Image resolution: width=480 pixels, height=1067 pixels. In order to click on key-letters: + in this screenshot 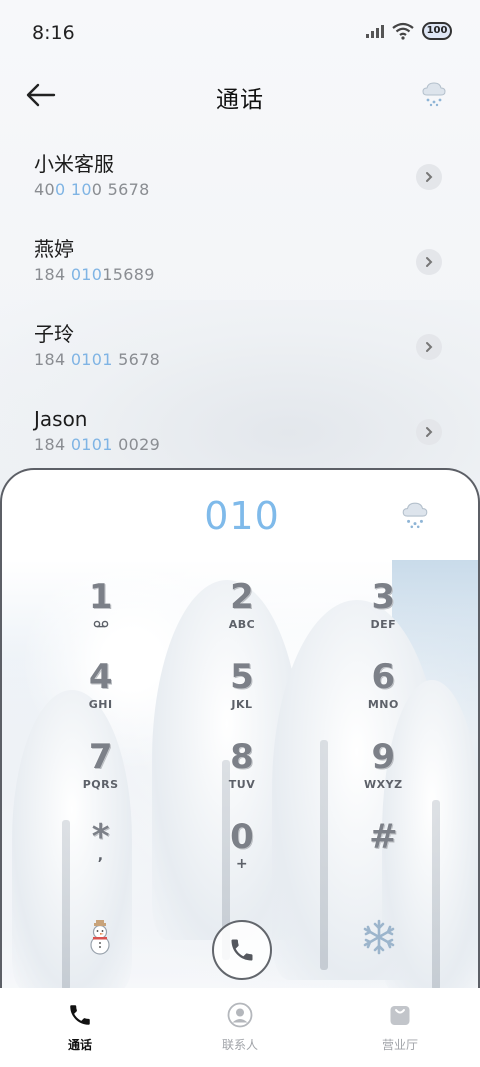, I will do `click(242, 864)`.